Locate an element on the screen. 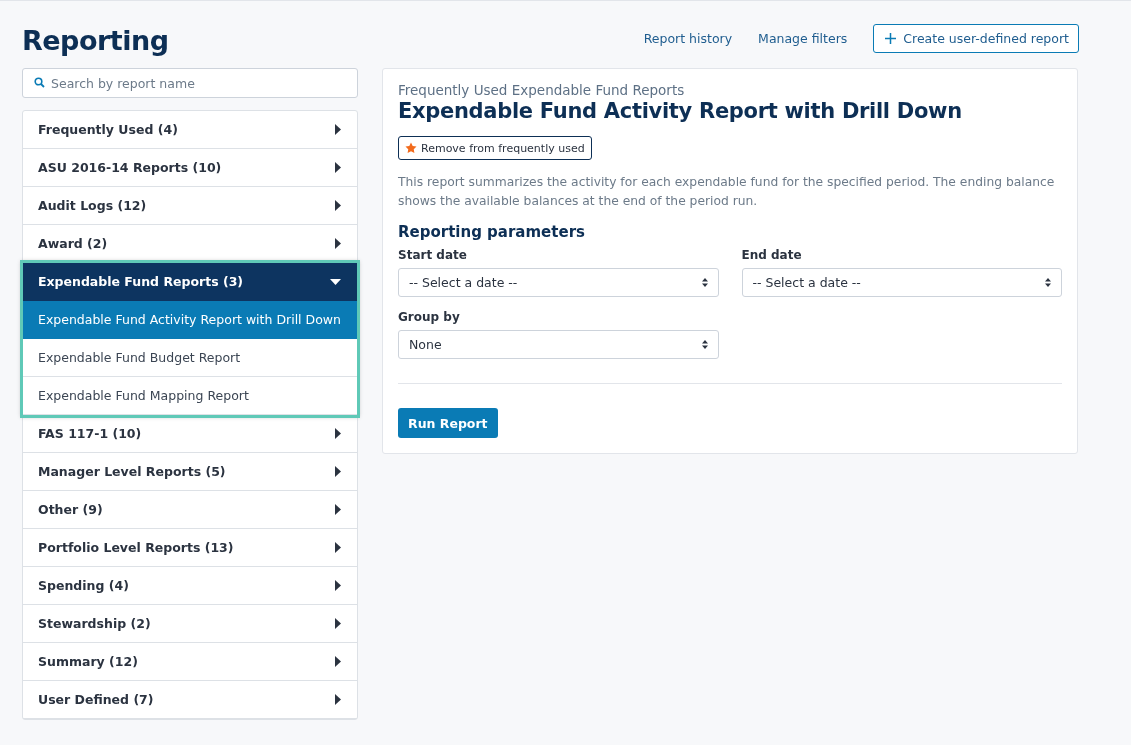 This screenshot has width=1131, height=745. run-report-button: Run Report is located at coordinates (448, 423).